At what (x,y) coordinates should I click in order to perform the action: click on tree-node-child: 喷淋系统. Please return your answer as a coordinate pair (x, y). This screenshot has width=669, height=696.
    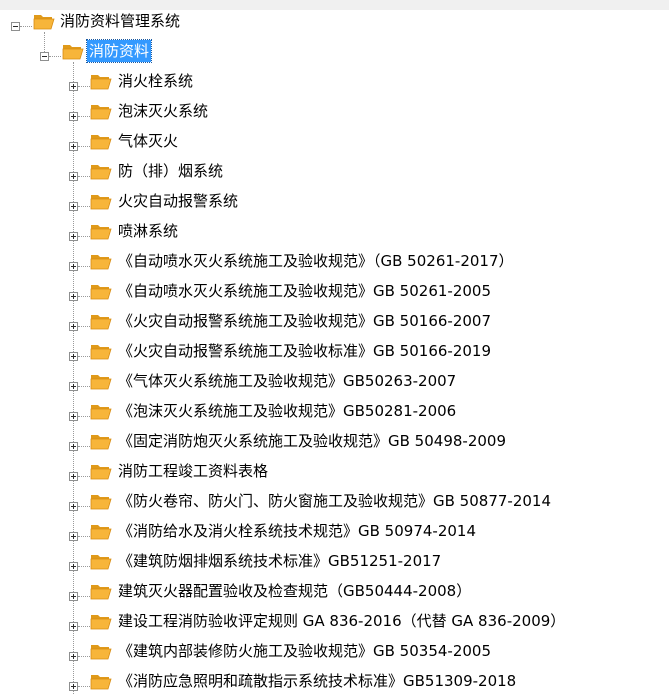
    Looking at the image, I should click on (334, 231).